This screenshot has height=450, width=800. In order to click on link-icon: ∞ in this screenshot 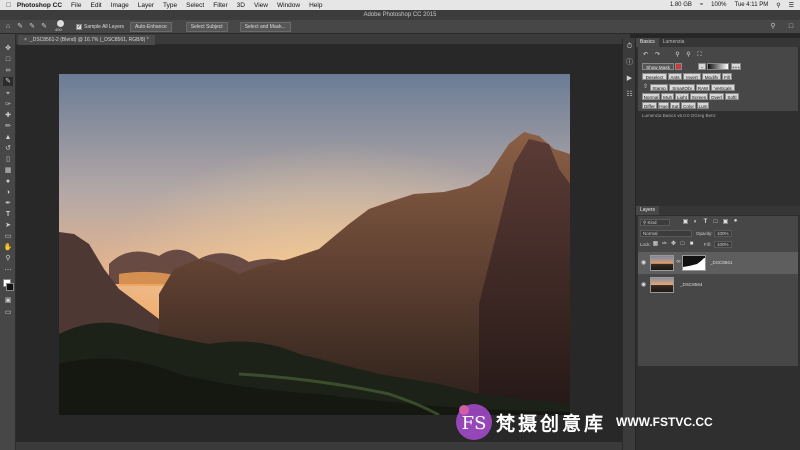, I will do `click(678, 262)`.